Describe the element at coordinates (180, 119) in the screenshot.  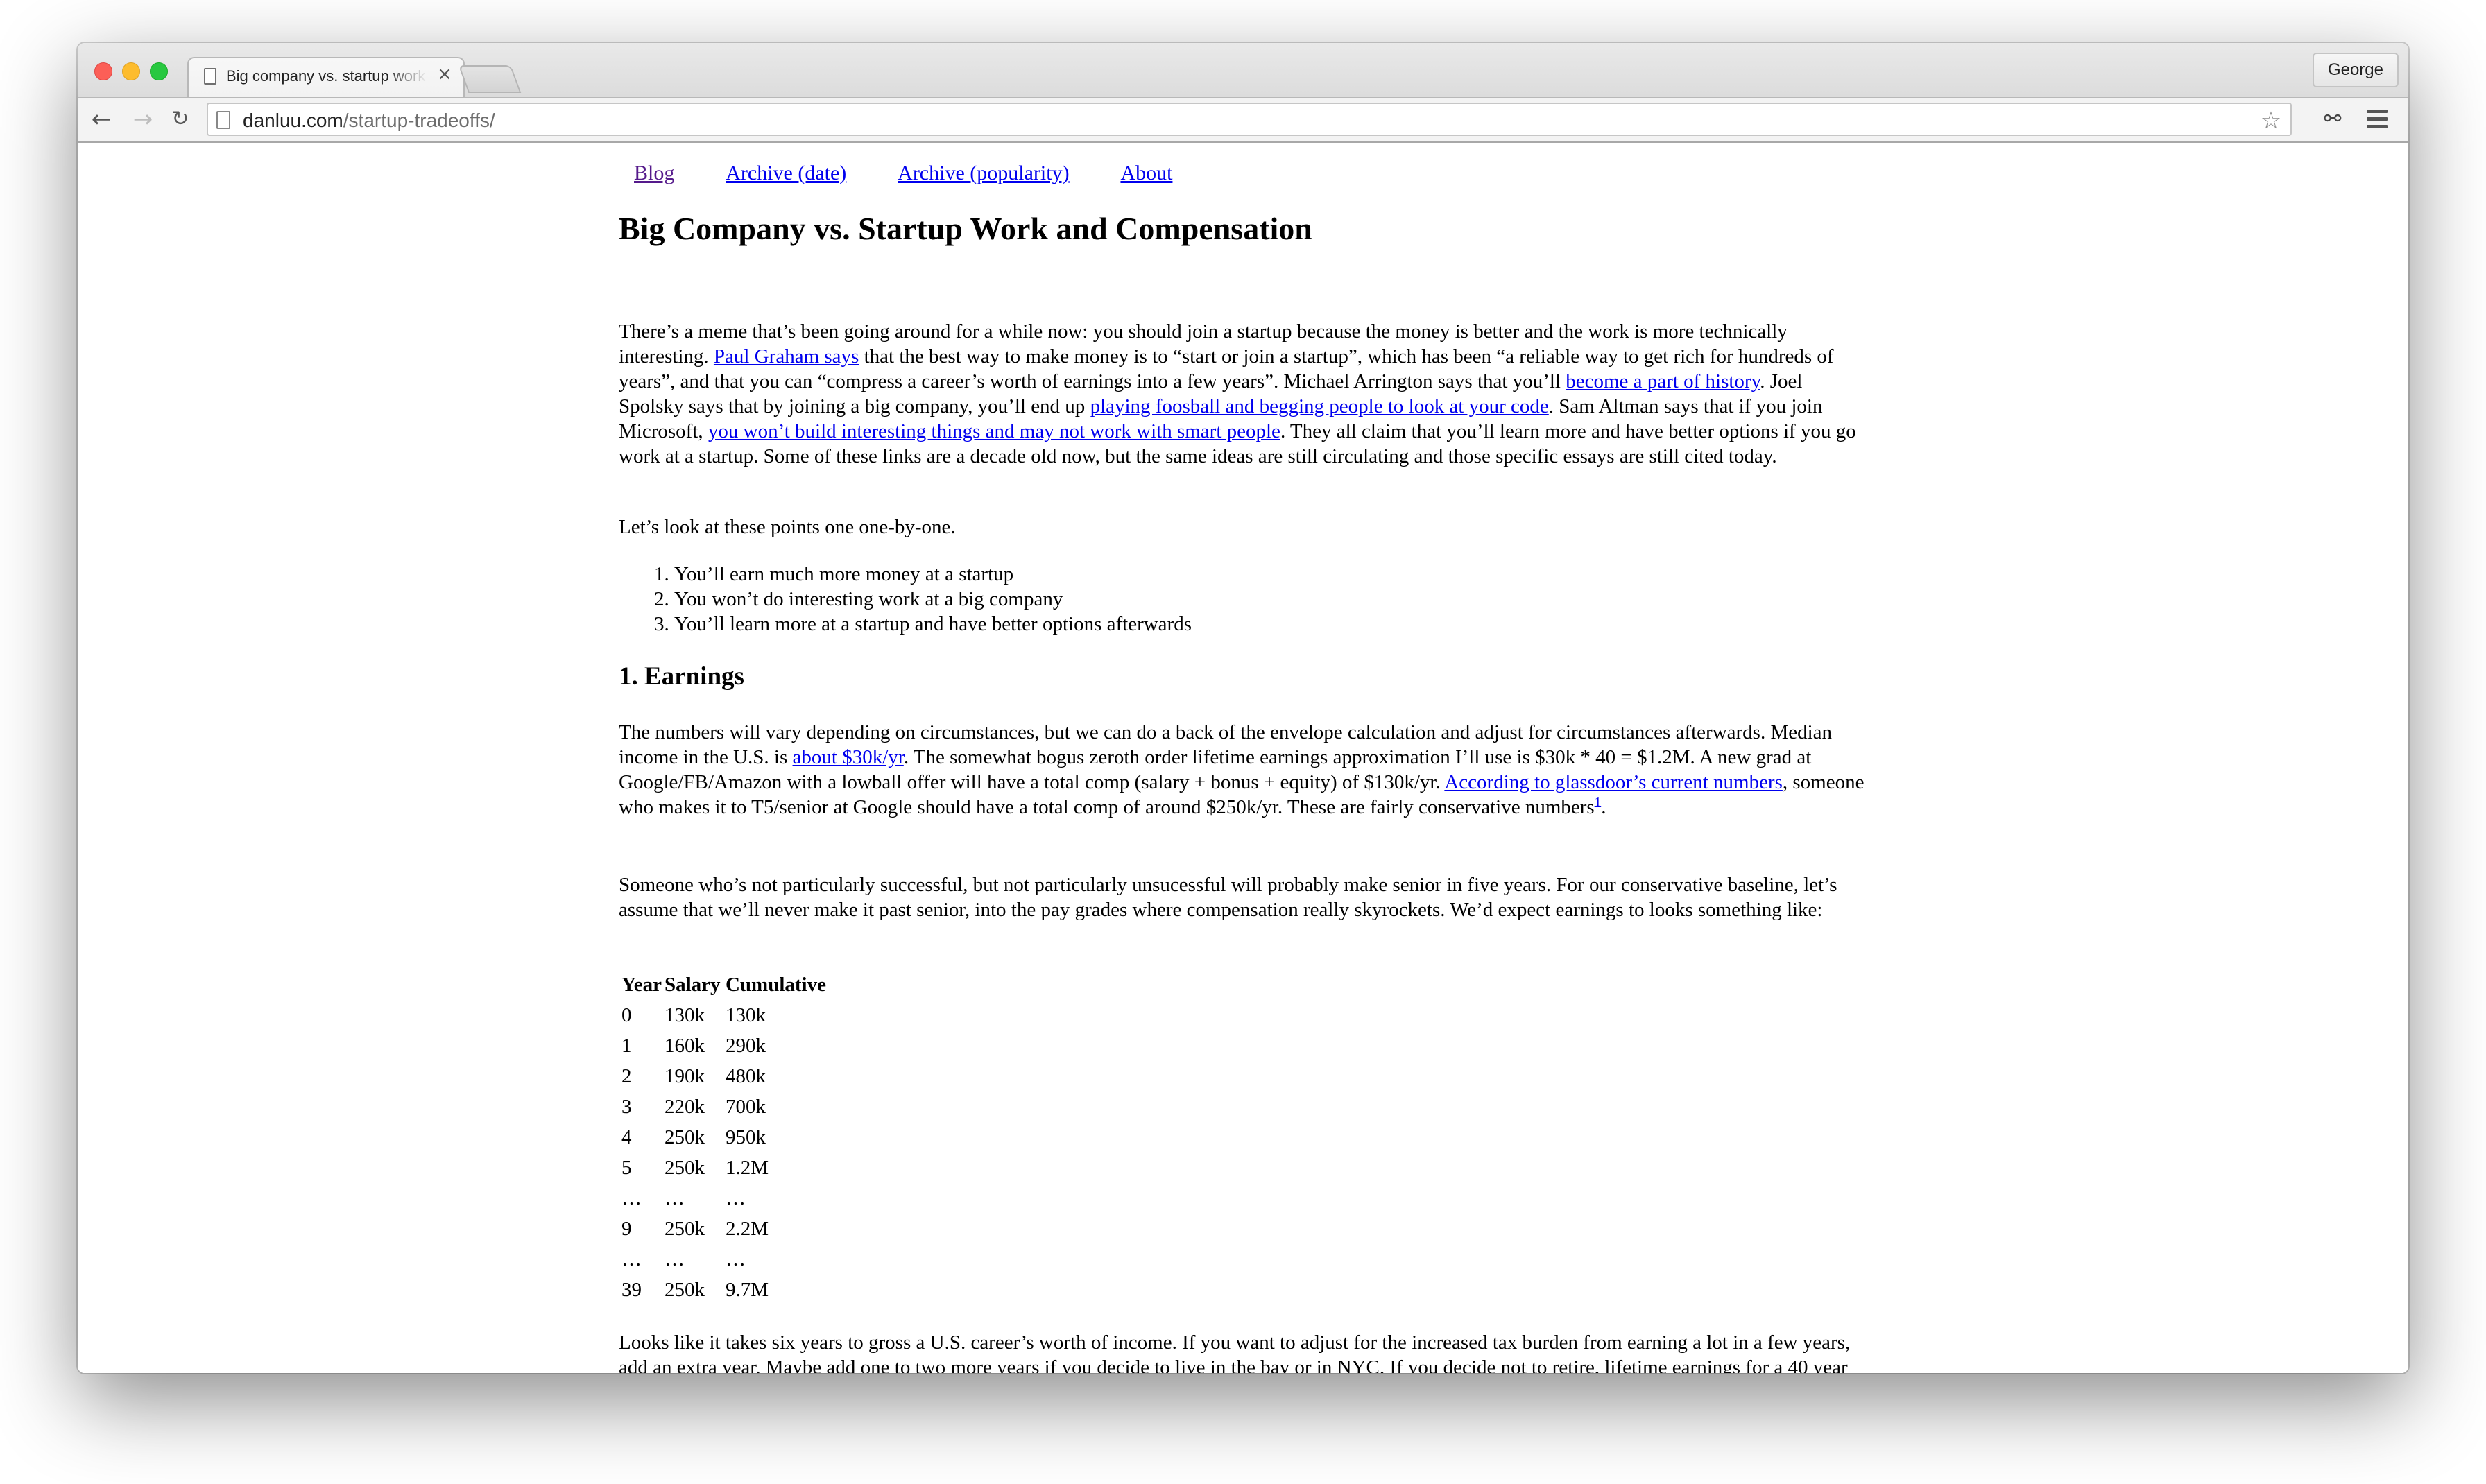
I see `reload-icon: ↻` at that location.